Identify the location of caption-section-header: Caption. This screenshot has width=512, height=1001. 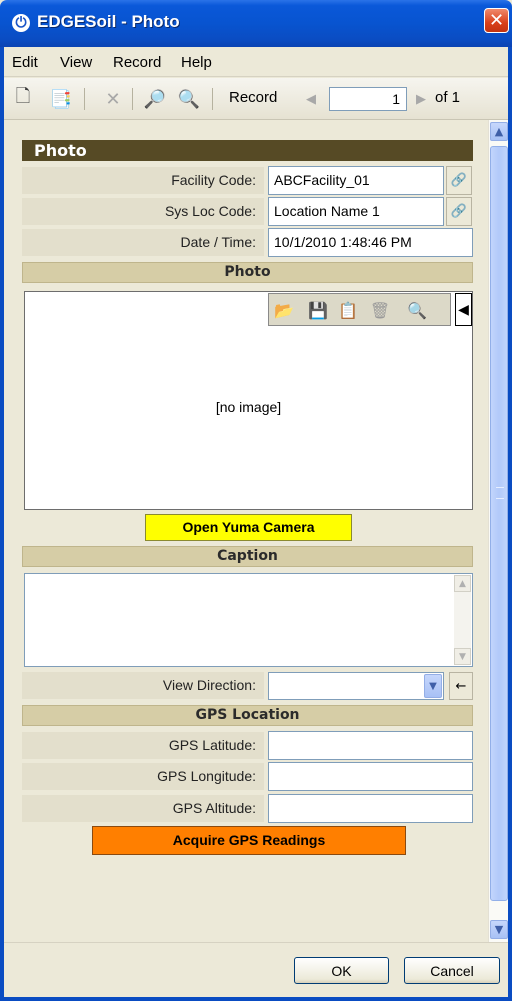
(247, 556).